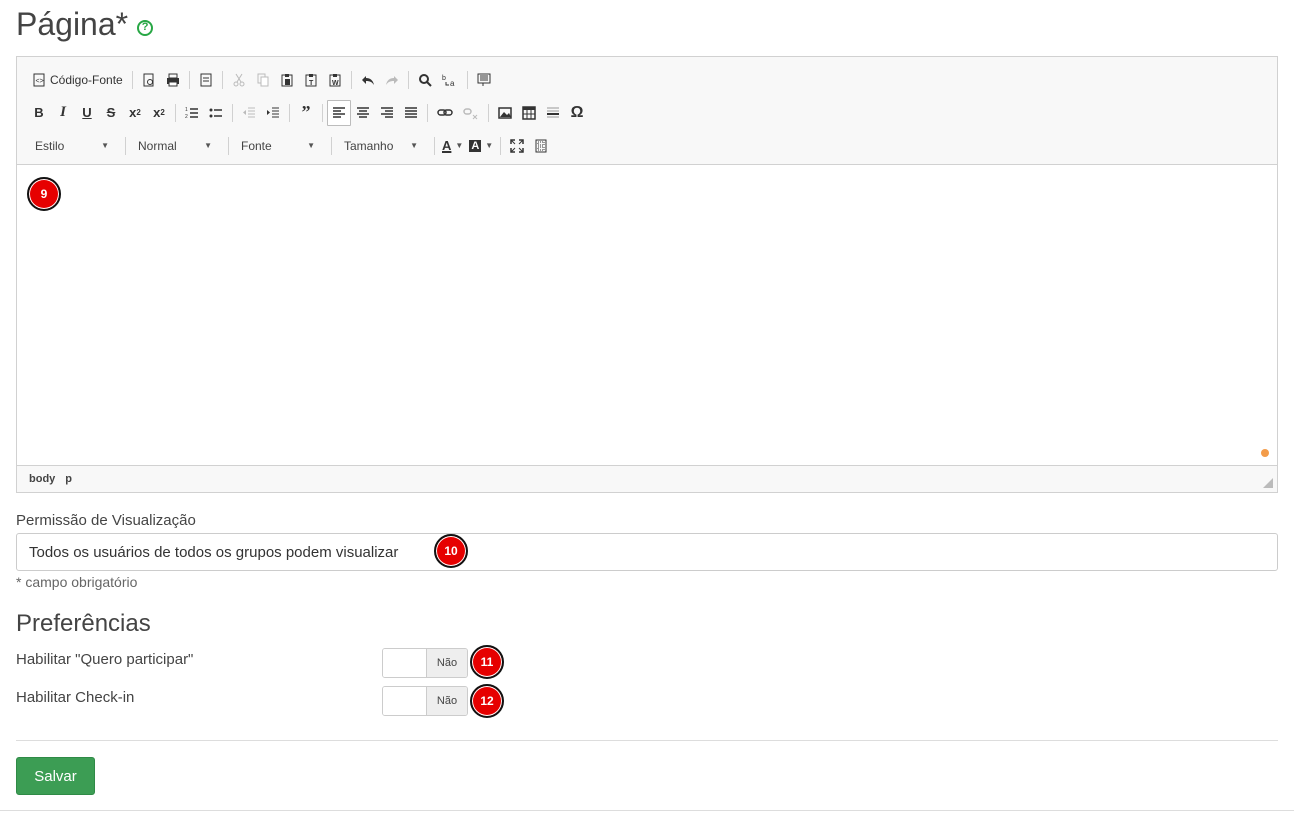  Describe the element at coordinates (368, 80) in the screenshot. I see `undo-button` at that location.